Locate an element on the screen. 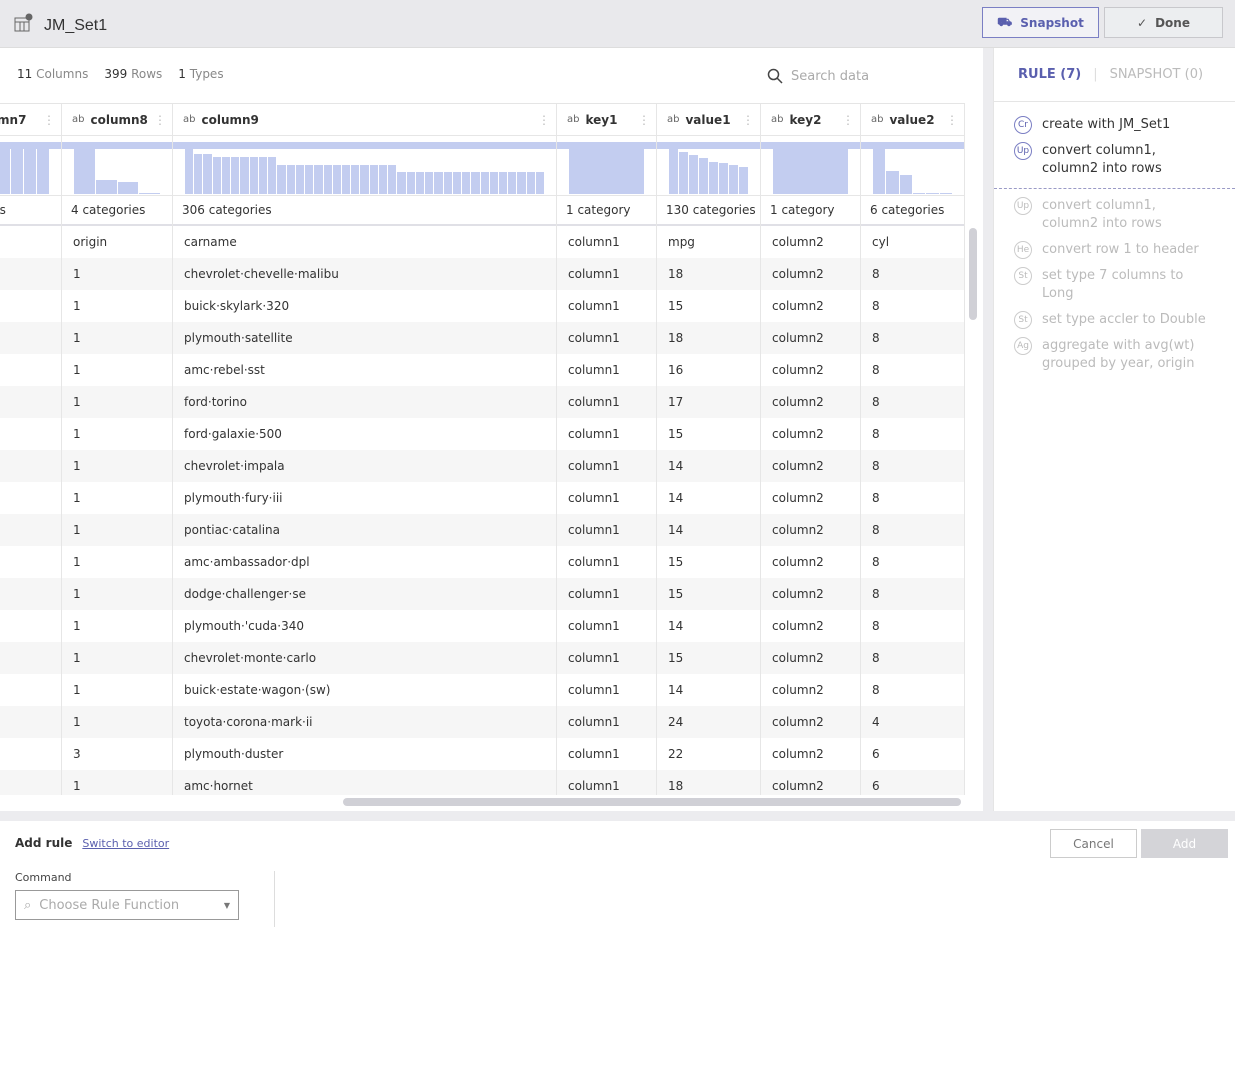  table-cell: 6 is located at coordinates (912, 754).